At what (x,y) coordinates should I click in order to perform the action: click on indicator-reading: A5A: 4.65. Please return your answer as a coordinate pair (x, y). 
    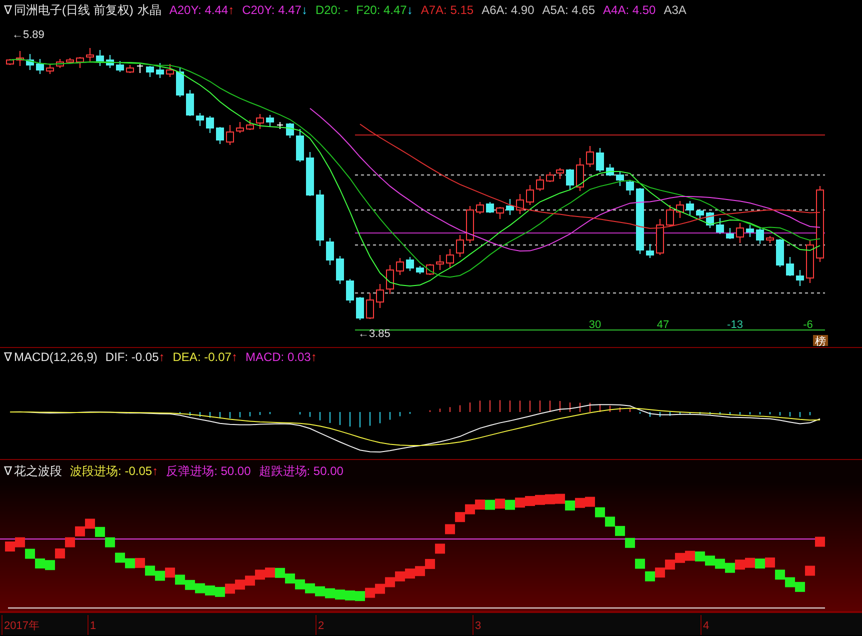
    Looking at the image, I should click on (569, 10).